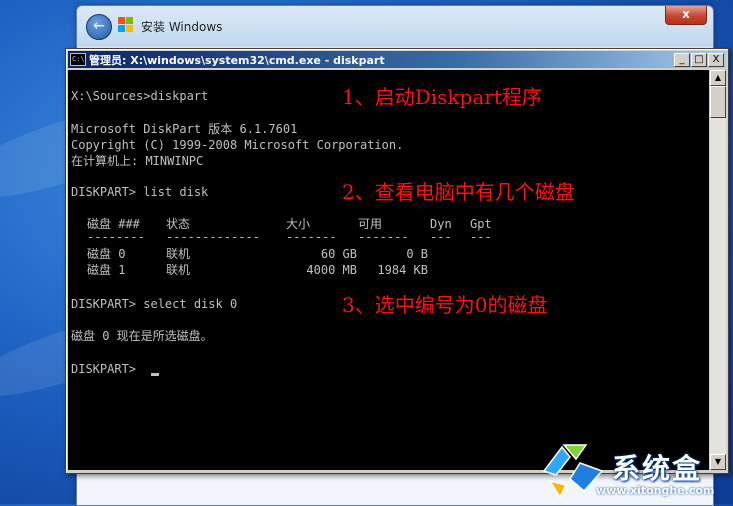  I want to click on console-line-list-disk: DISKPART> list disk, so click(140, 192).